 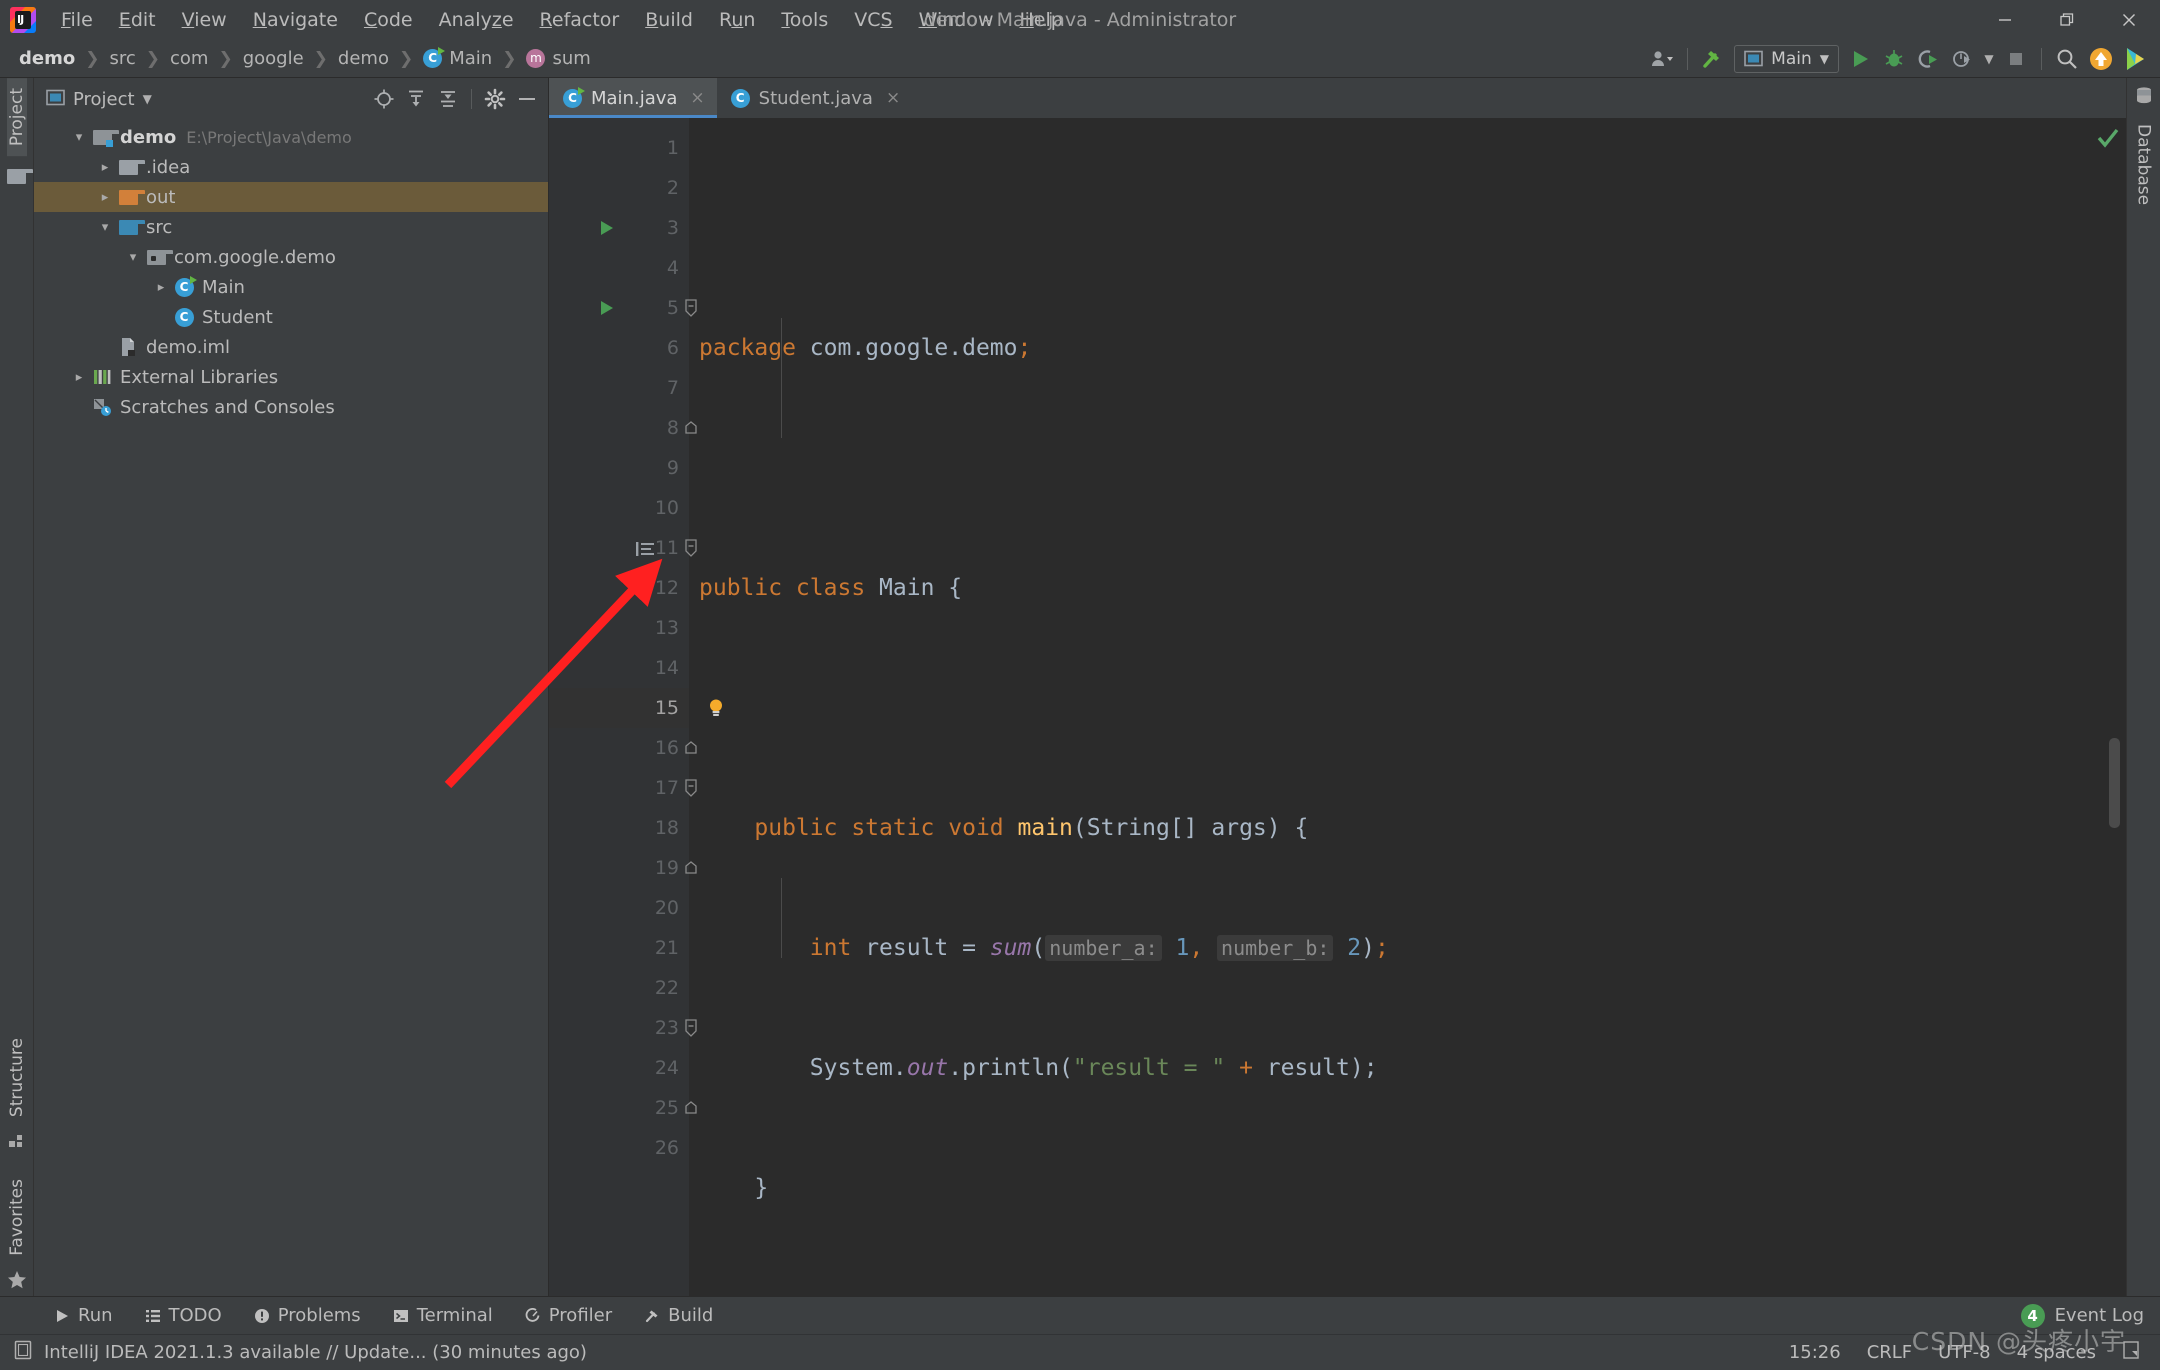 What do you see at coordinates (448, 99) in the screenshot?
I see `collapse-all-icon` at bounding box center [448, 99].